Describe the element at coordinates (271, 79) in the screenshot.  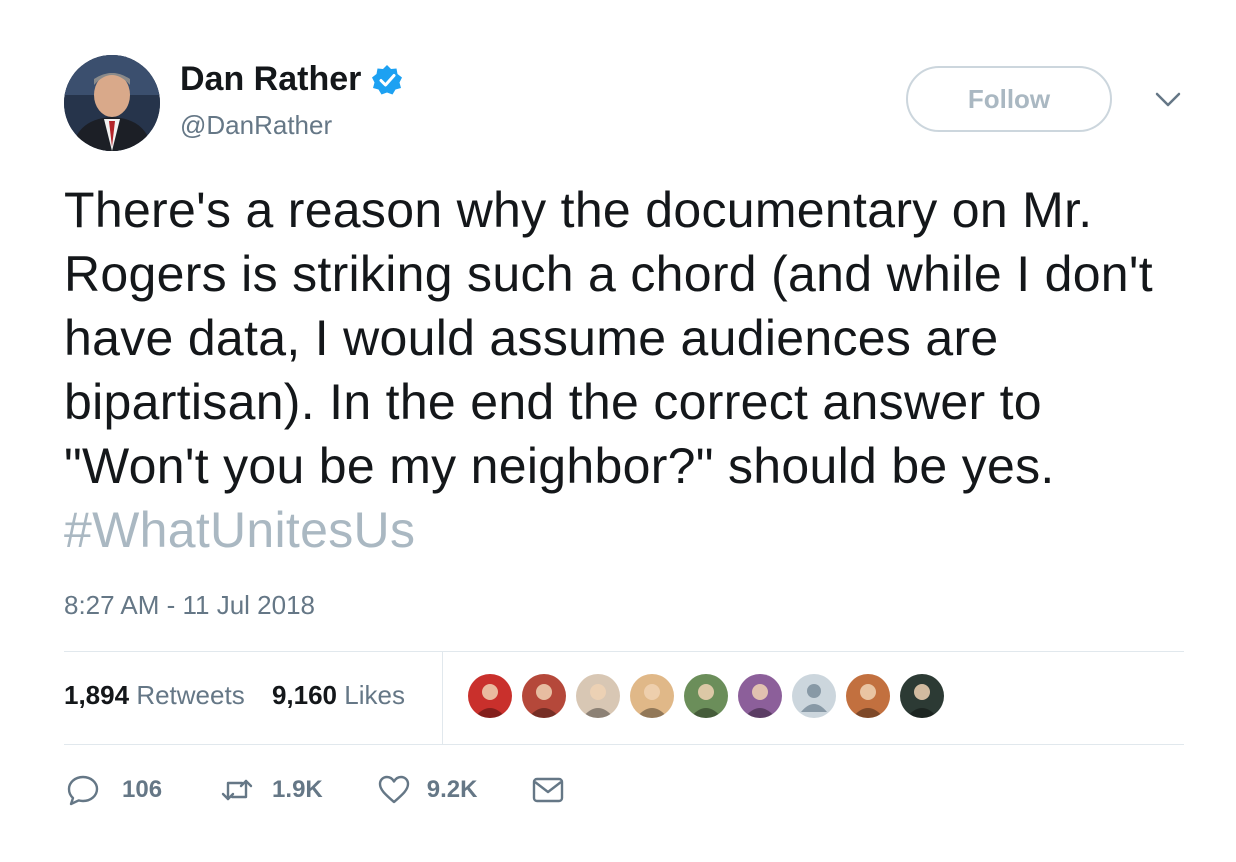
I see `display-name-text: Dan Rather` at that location.